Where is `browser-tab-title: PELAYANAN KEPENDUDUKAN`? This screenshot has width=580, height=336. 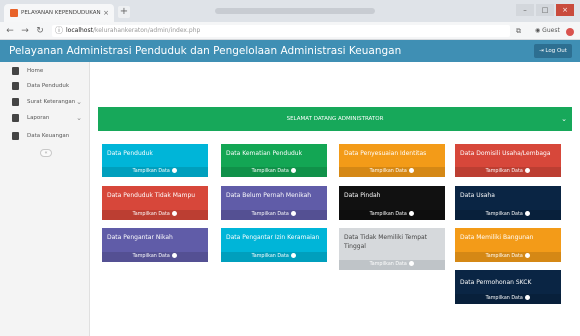
browser-tab-title: PELAYANAN KEPENDUDUKAN is located at coordinates (61, 13).